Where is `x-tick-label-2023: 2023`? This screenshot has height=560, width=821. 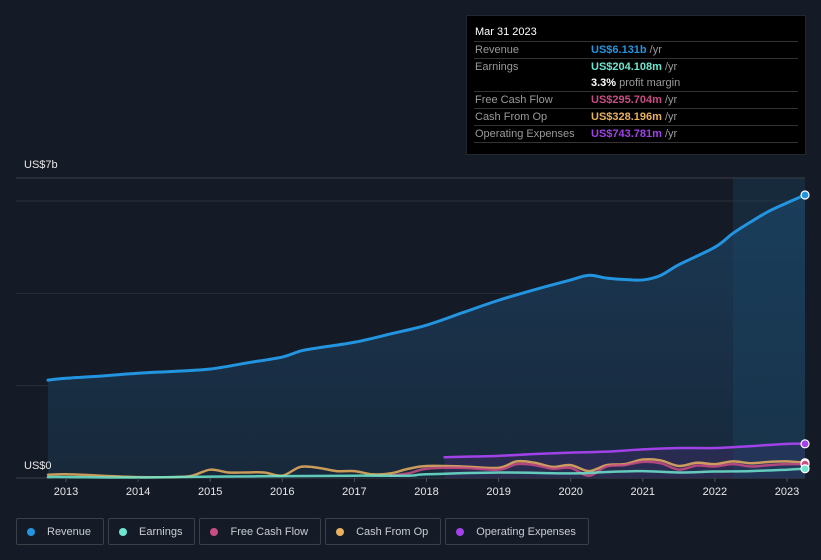 x-tick-label-2023: 2023 is located at coordinates (787, 492).